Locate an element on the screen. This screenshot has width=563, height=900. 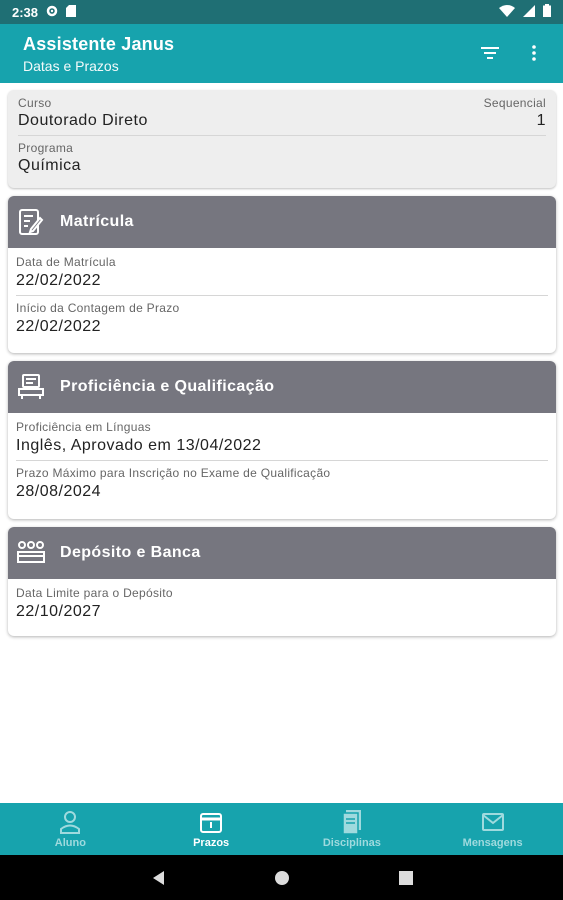
field-label: Proficiência em Línguas is located at coordinates (83, 427).